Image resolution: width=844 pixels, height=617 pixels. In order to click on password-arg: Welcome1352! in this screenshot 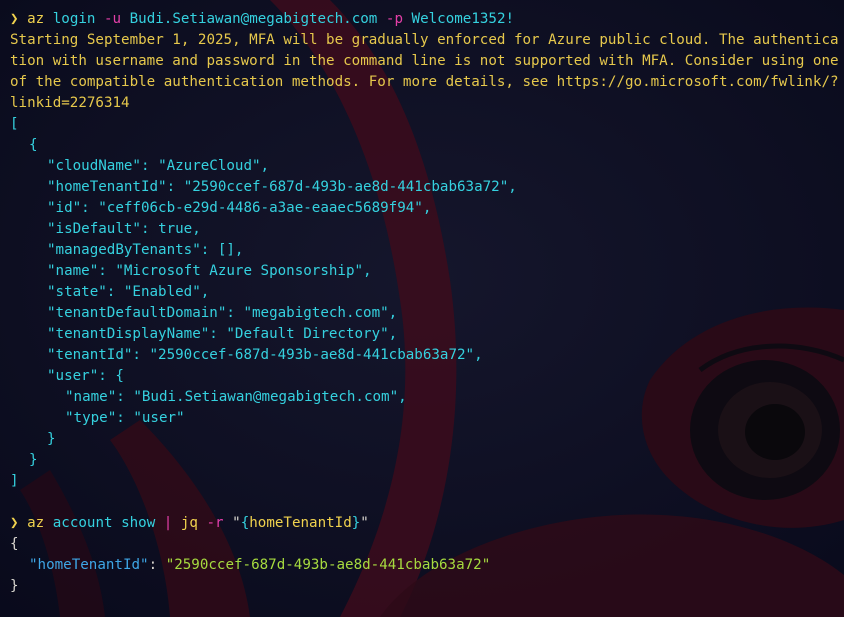, I will do `click(463, 19)`.